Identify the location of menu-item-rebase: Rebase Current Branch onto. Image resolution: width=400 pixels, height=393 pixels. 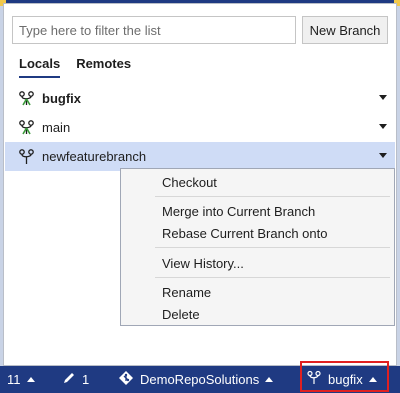
(257, 234).